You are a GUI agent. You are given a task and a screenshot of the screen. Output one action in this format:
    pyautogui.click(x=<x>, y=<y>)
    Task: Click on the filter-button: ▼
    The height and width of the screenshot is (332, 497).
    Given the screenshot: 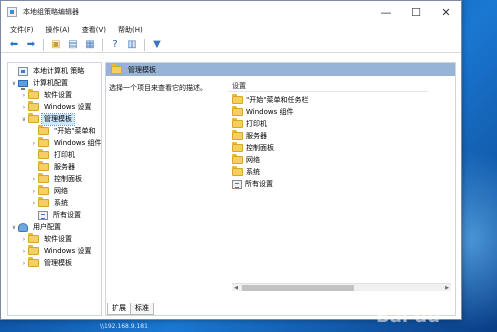 What is the action you would take?
    pyautogui.click(x=157, y=45)
    